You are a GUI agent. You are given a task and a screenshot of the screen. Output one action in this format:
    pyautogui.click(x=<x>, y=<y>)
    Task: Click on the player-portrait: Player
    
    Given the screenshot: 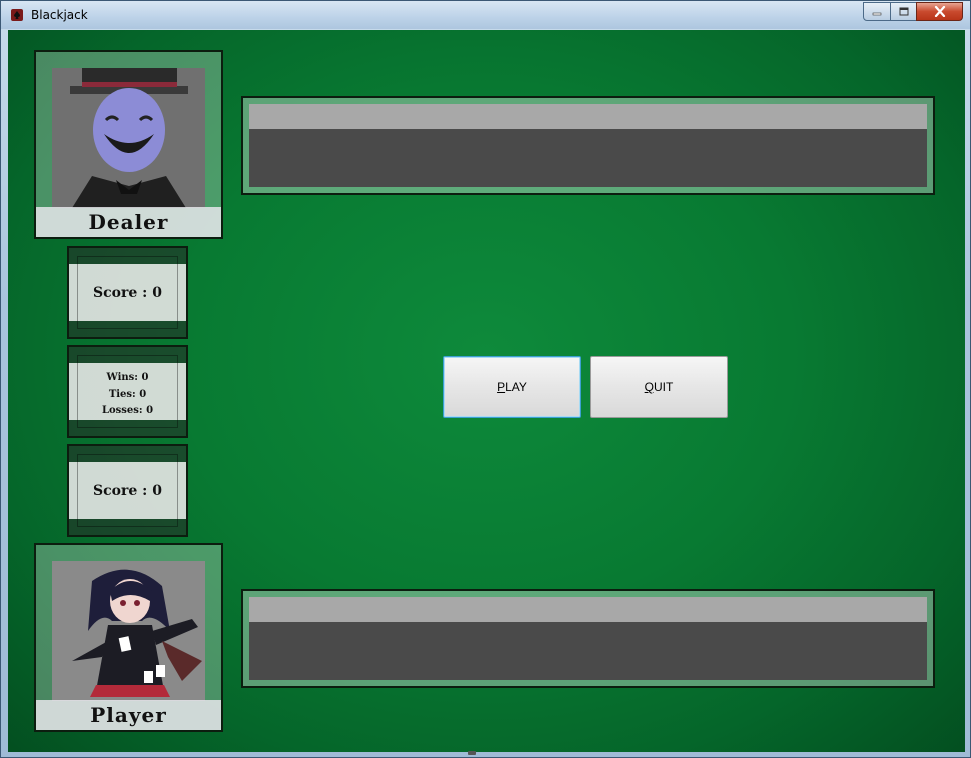 What is the action you would take?
    pyautogui.click(x=128, y=637)
    